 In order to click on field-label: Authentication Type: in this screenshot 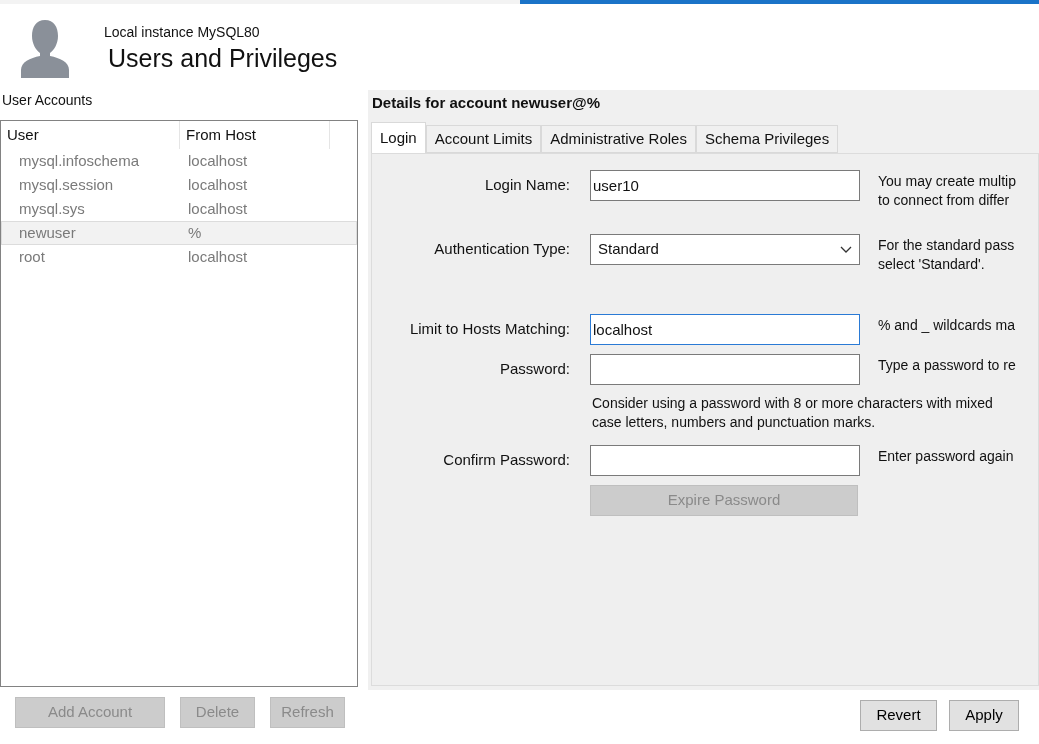, I will do `click(501, 249)`.